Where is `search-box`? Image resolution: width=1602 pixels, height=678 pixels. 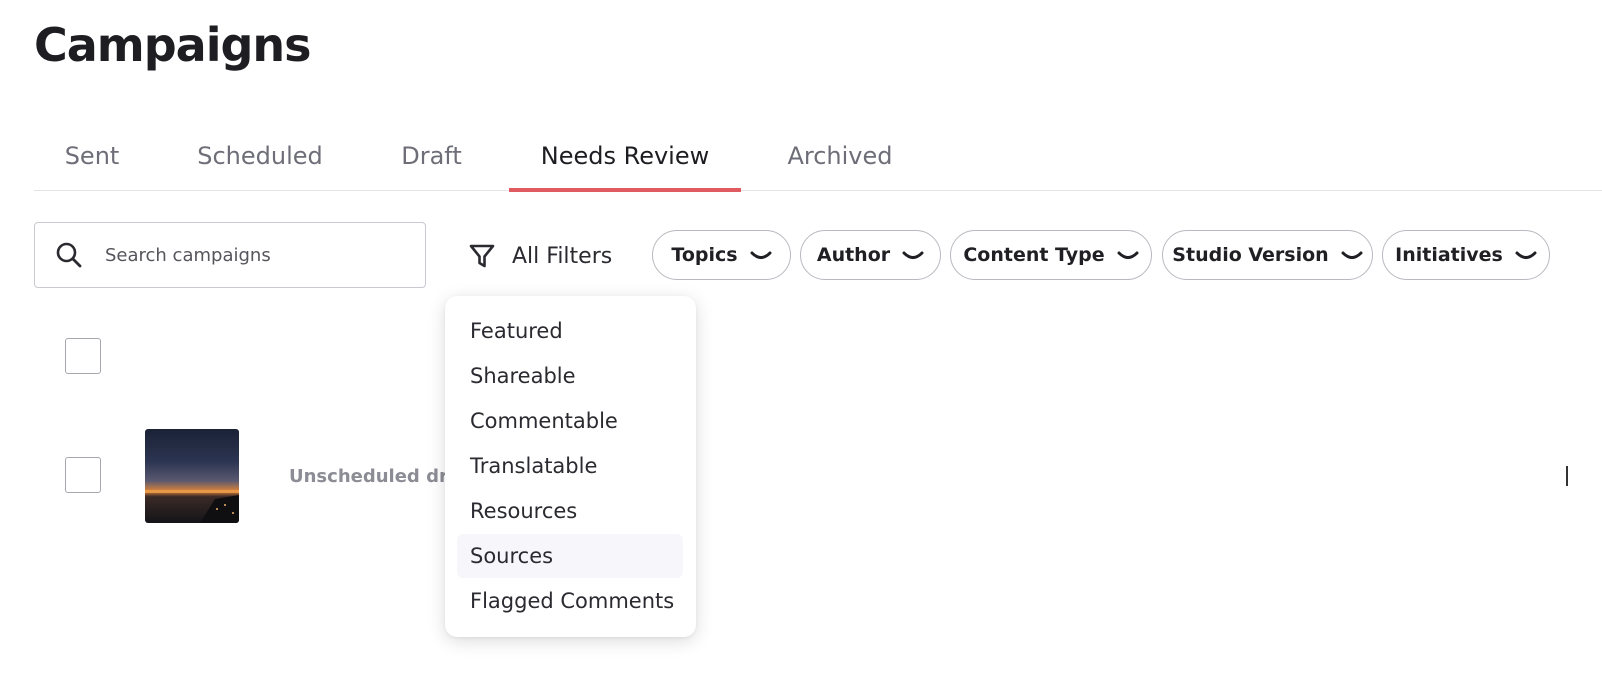
search-box is located at coordinates (230, 255).